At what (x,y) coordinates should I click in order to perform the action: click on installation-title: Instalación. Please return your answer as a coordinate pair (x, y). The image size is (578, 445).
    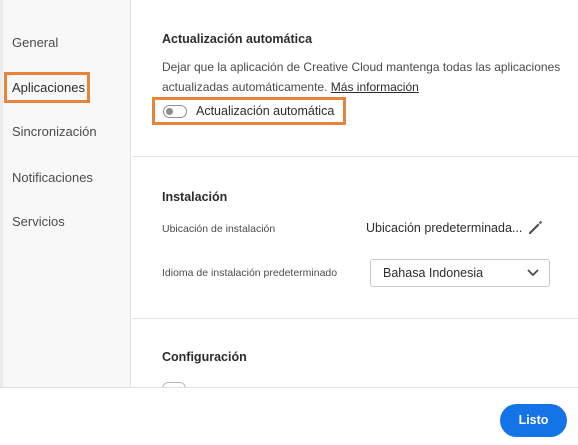
    Looking at the image, I should click on (195, 197).